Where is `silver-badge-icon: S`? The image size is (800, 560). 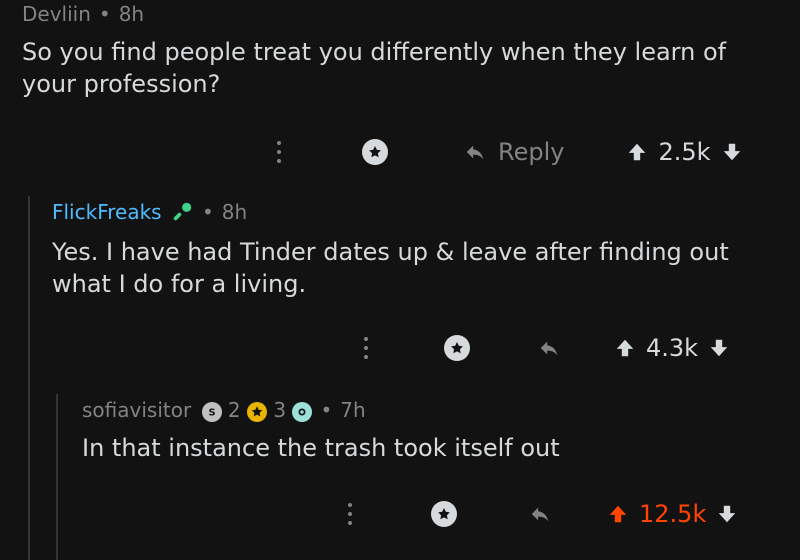 silver-badge-icon: S is located at coordinates (211, 411).